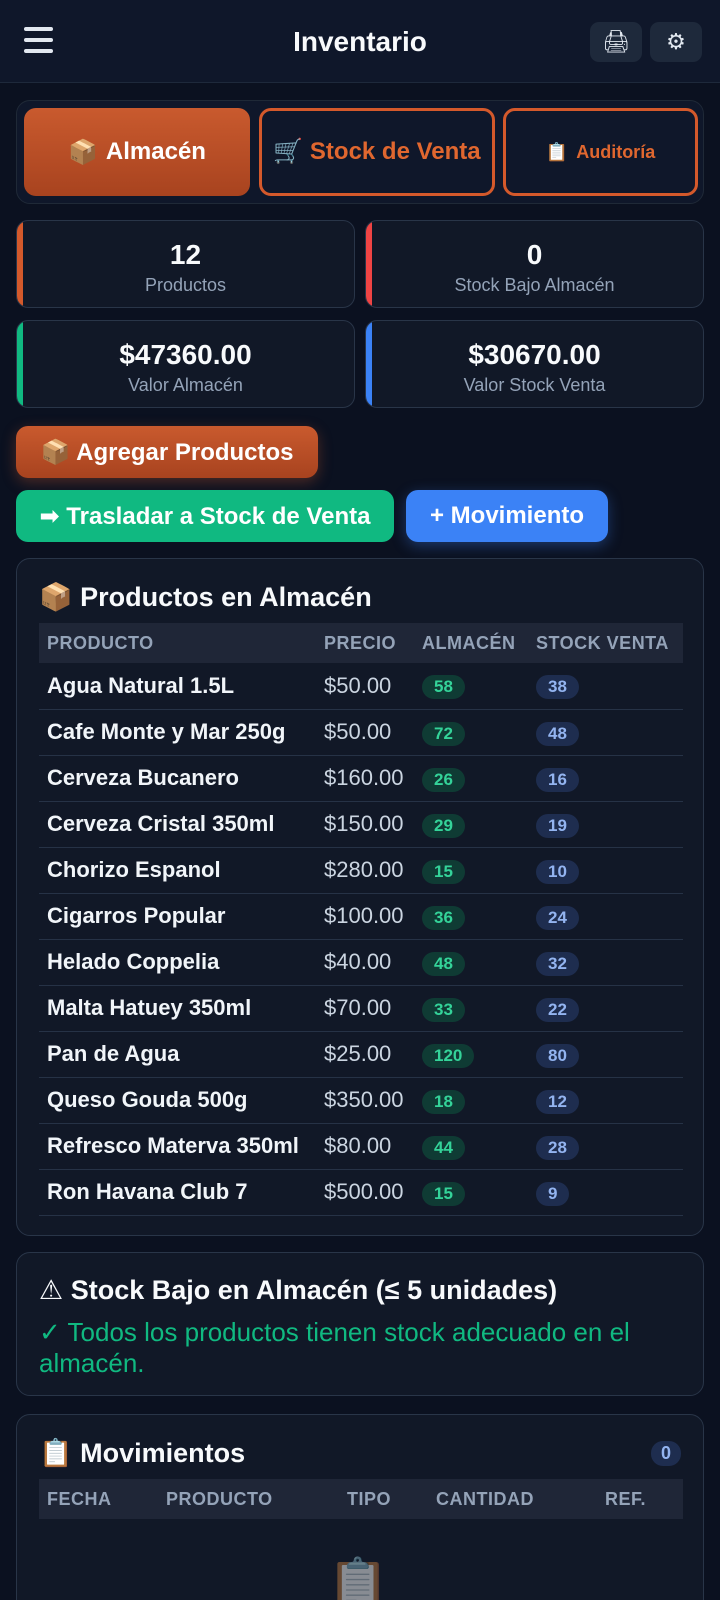 Image resolution: width=720 pixels, height=1600 pixels. I want to click on tab-label-block: 🛒 Stock de Venta, so click(376, 152).